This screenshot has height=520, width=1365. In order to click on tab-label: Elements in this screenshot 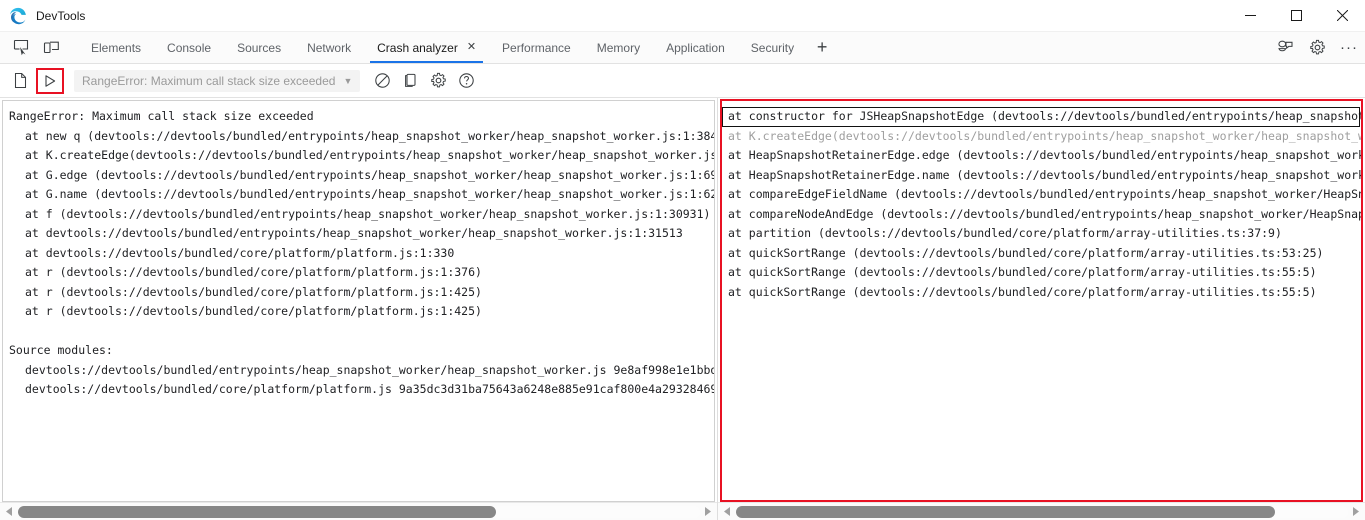, I will do `click(116, 47)`.